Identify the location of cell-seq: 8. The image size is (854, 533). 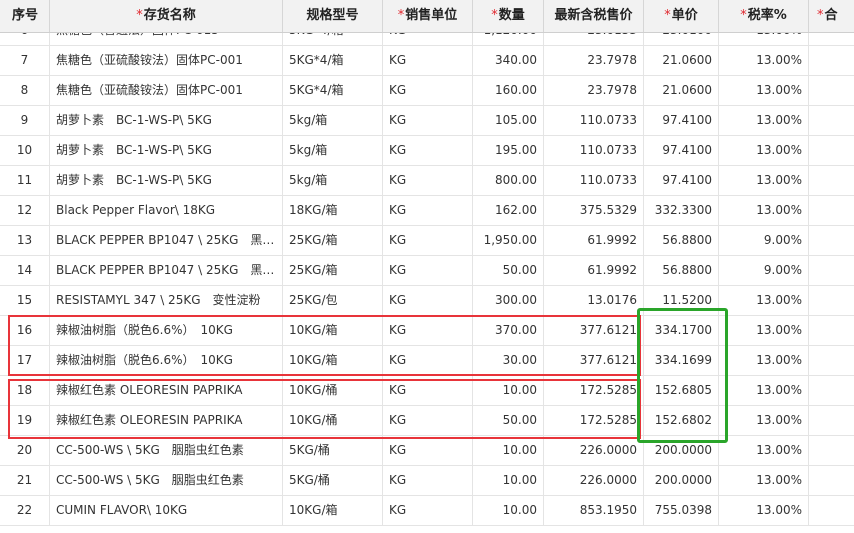
(25, 90).